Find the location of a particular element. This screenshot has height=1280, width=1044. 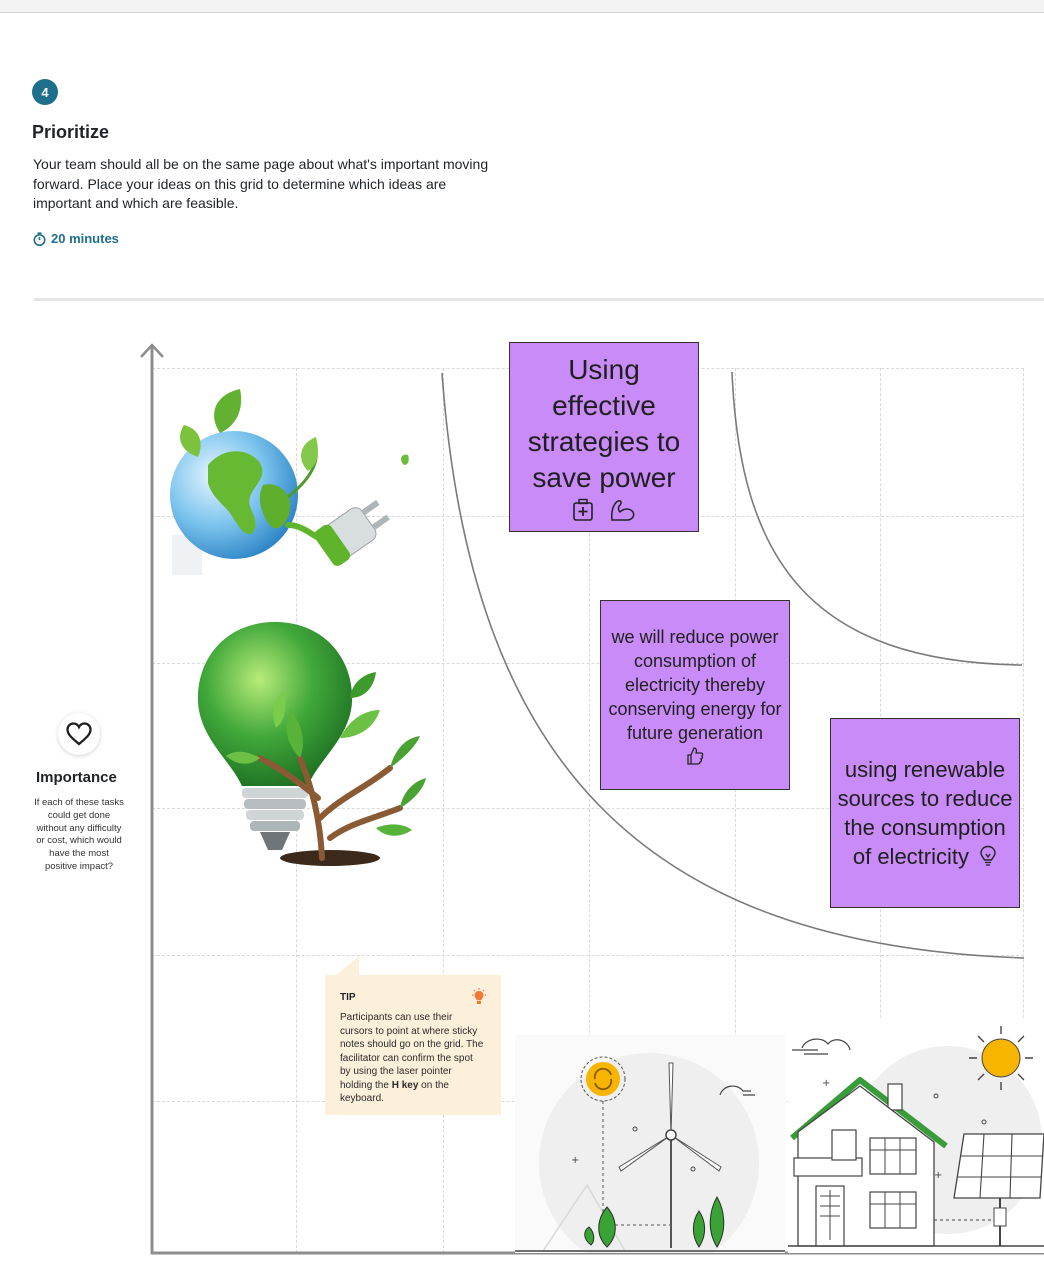

first-aid-kit-icon is located at coordinates (583, 509).